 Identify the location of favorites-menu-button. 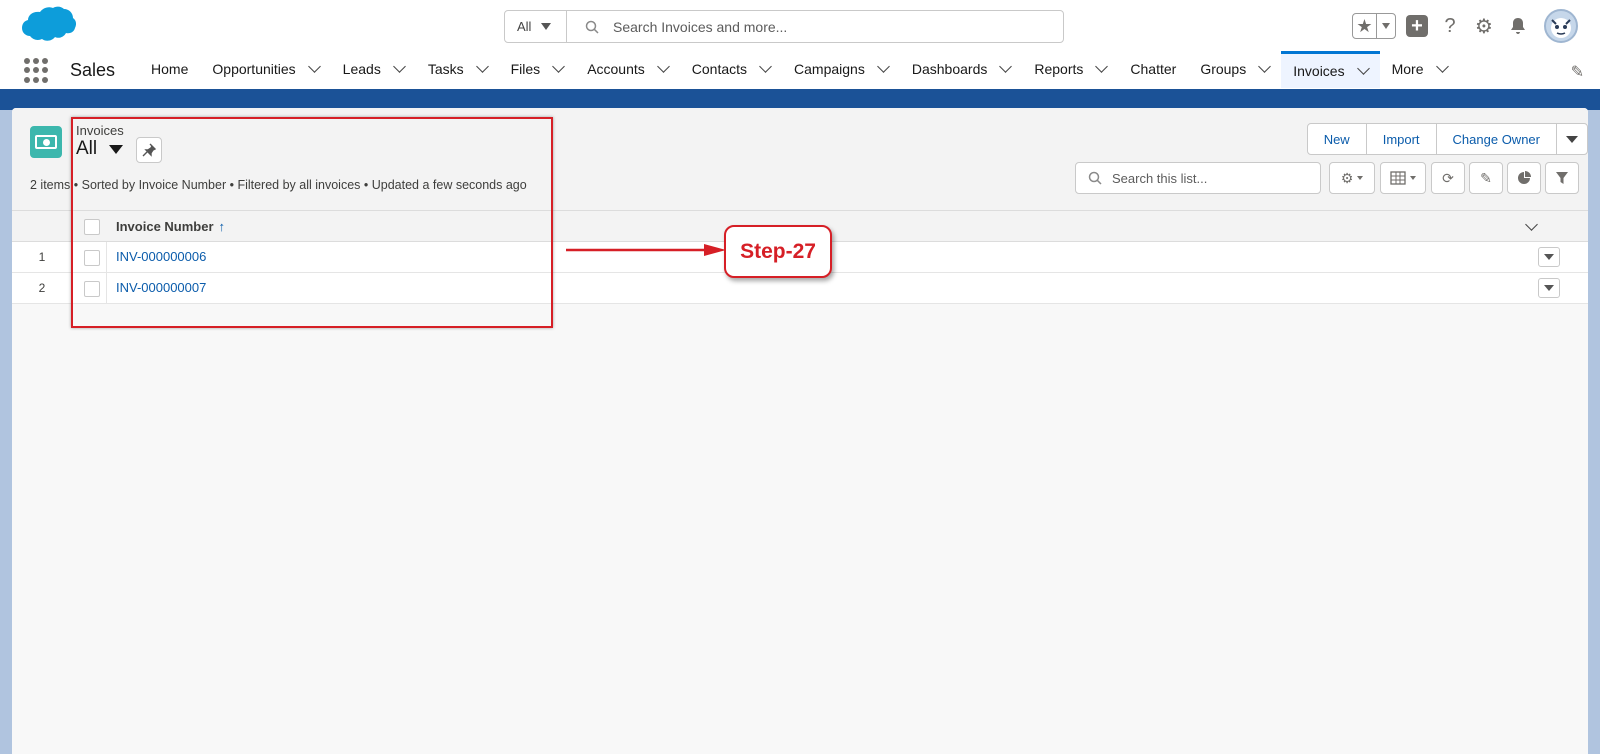
(1386, 26).